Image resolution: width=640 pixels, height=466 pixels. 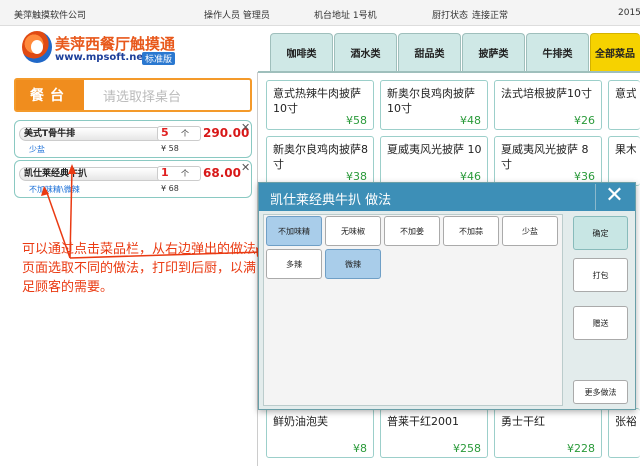 I want to click on option-no-garlic: 不加蒜, so click(x=471, y=231).